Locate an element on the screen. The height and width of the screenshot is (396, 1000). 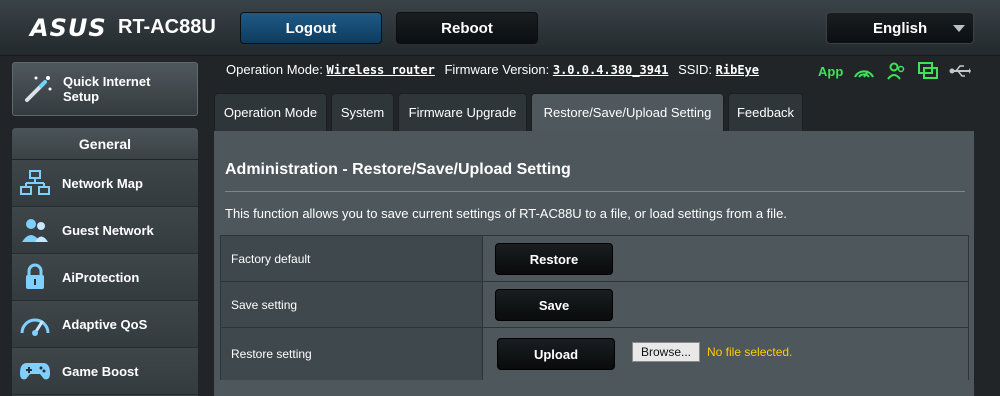
guest-network-icon is located at coordinates (35, 230).